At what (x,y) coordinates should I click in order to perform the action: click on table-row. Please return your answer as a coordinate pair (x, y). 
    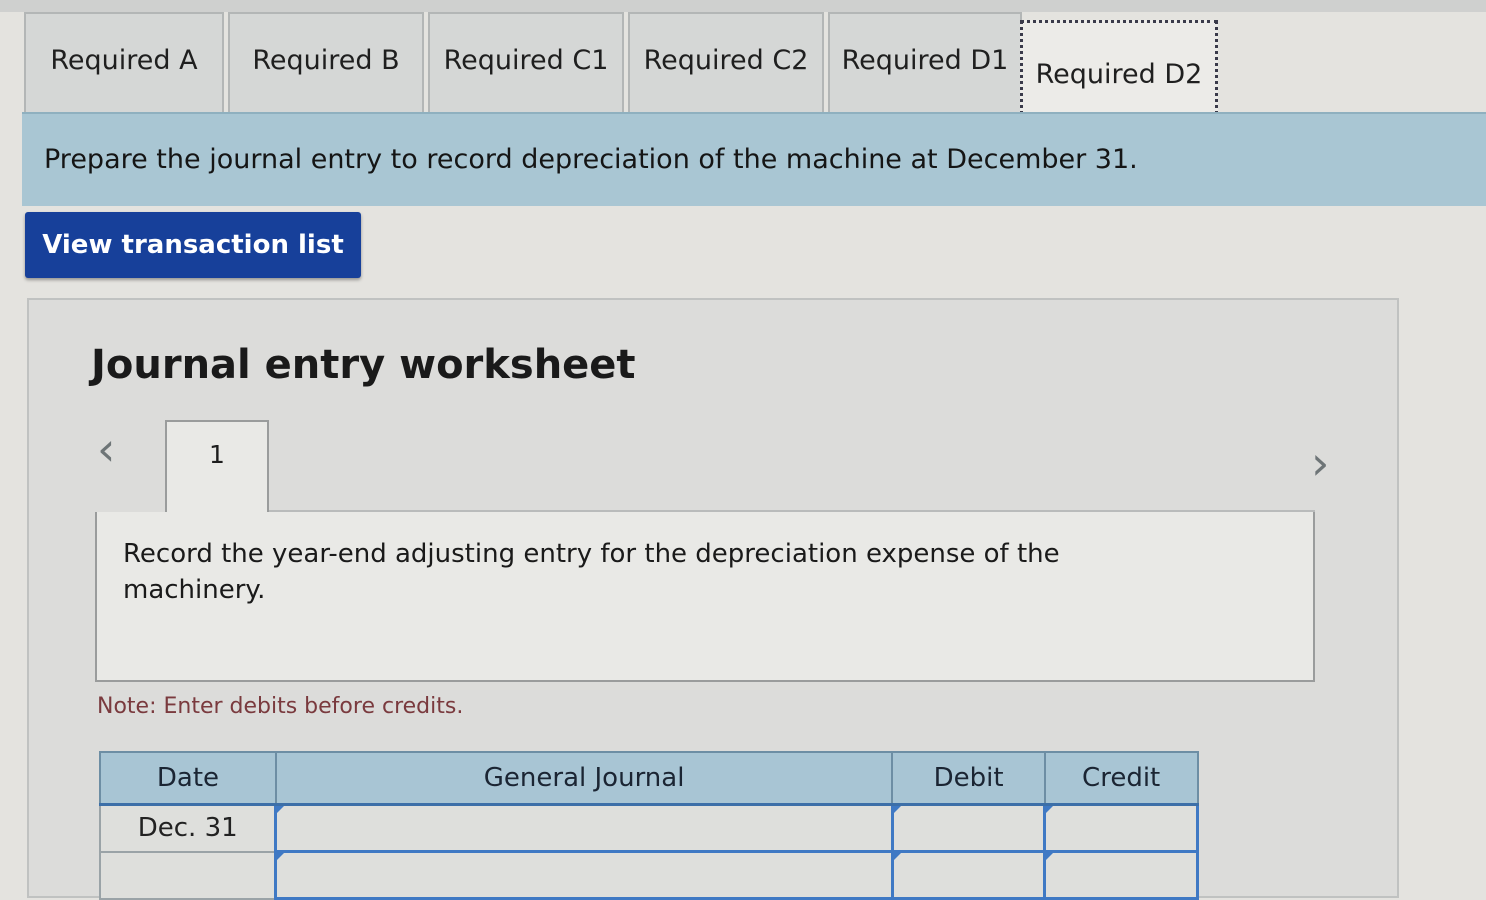
    Looking at the image, I should click on (649, 875).